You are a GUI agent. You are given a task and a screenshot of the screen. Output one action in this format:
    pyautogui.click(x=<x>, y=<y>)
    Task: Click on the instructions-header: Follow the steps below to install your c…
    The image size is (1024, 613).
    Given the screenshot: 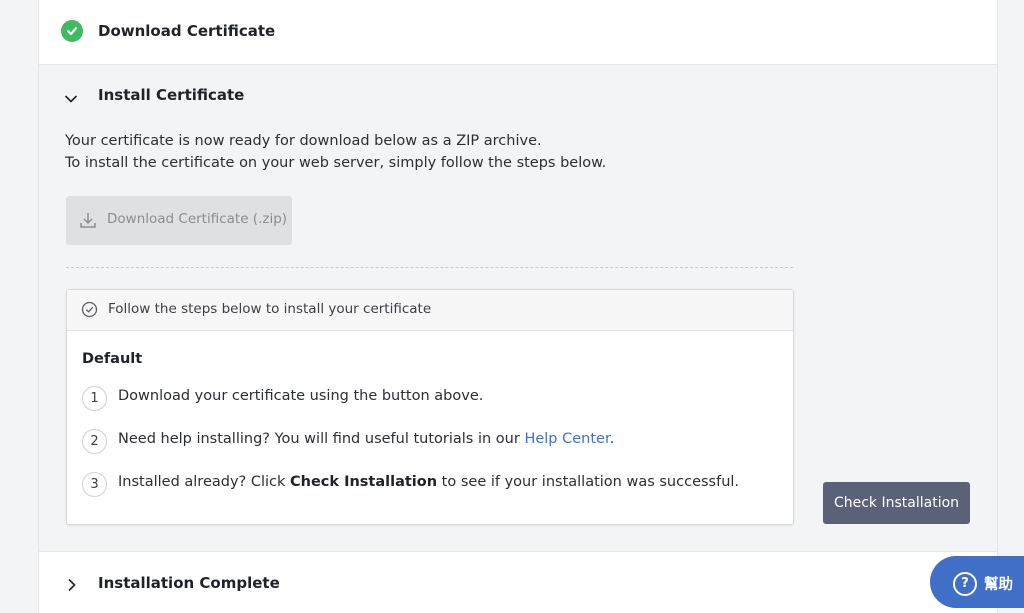 What is the action you would take?
    pyautogui.click(x=430, y=310)
    